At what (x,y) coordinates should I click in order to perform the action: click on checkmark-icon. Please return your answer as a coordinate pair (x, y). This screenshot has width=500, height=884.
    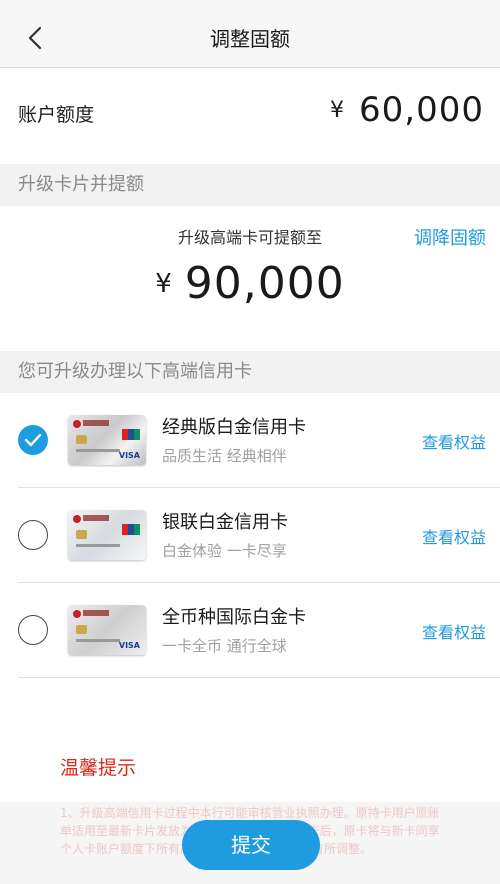
    Looking at the image, I should click on (33, 440).